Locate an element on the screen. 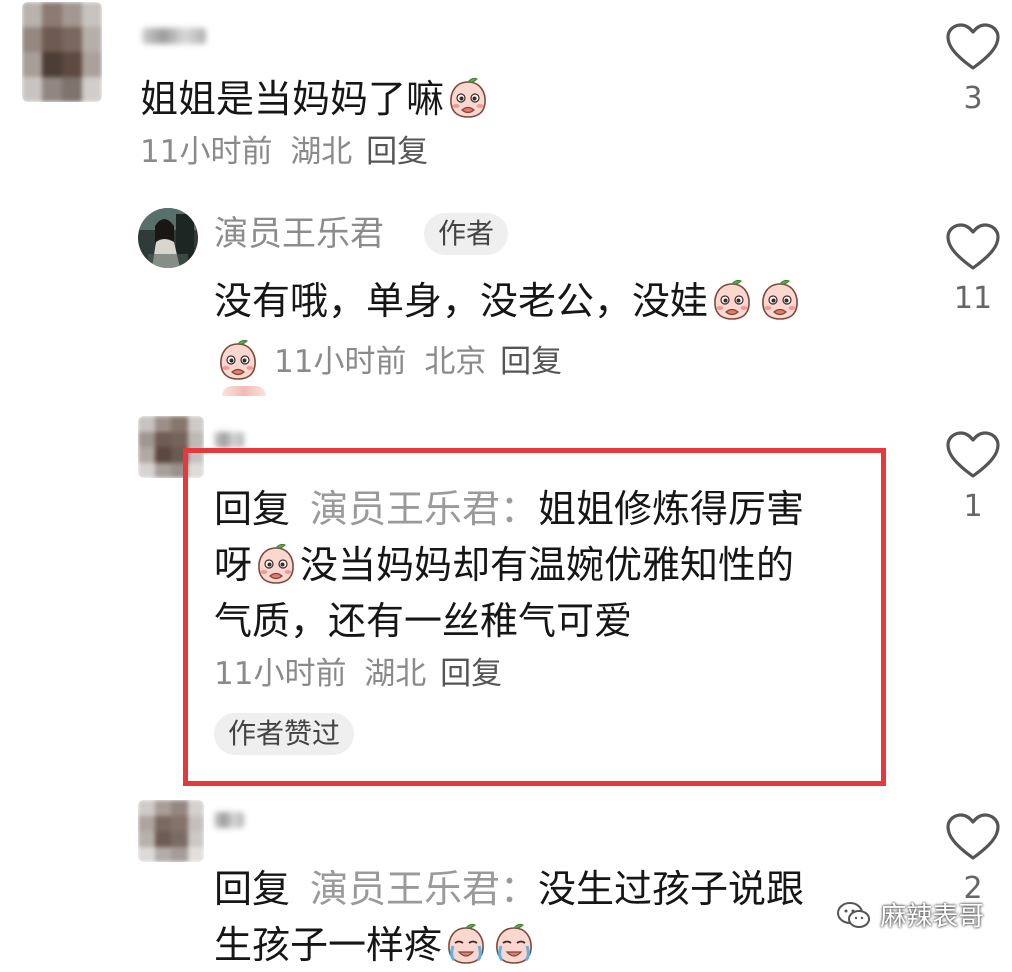 The image size is (1012, 972). like-button: 2 is located at coordinates (973, 860).